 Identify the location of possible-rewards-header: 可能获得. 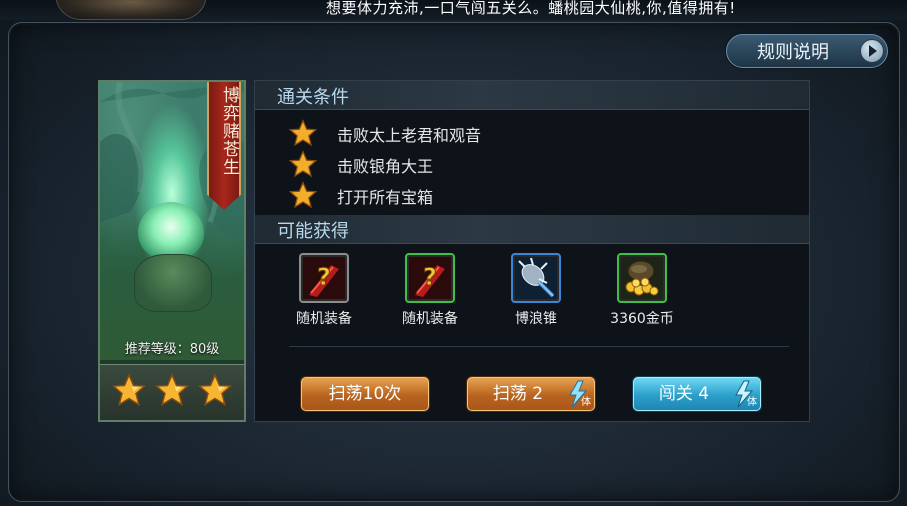
(532, 229).